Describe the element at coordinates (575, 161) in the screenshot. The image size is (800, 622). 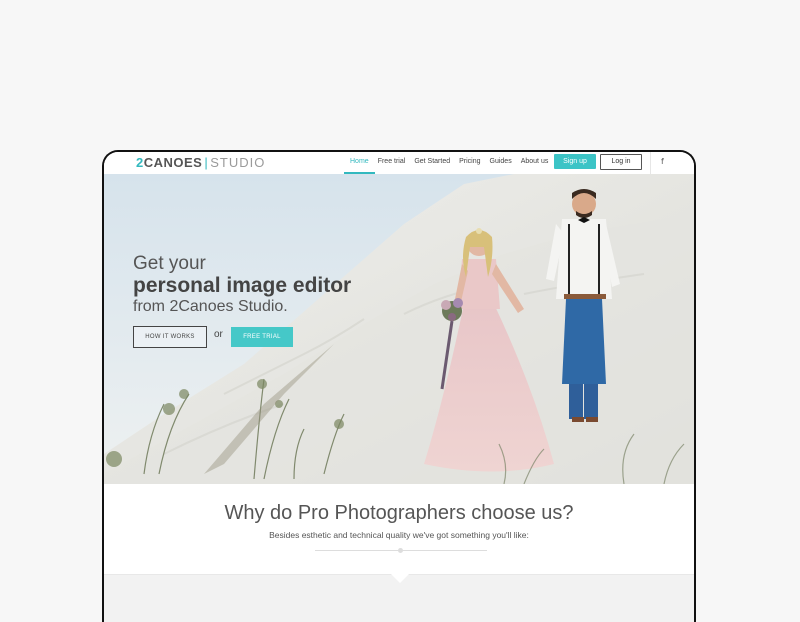
I see `signup-button: Sign up` at that location.